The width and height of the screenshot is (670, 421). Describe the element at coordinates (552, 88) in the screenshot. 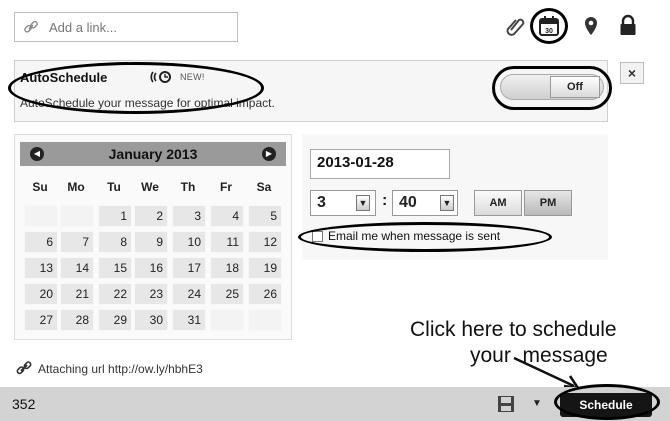

I see `toggle-highlight-oval` at that location.